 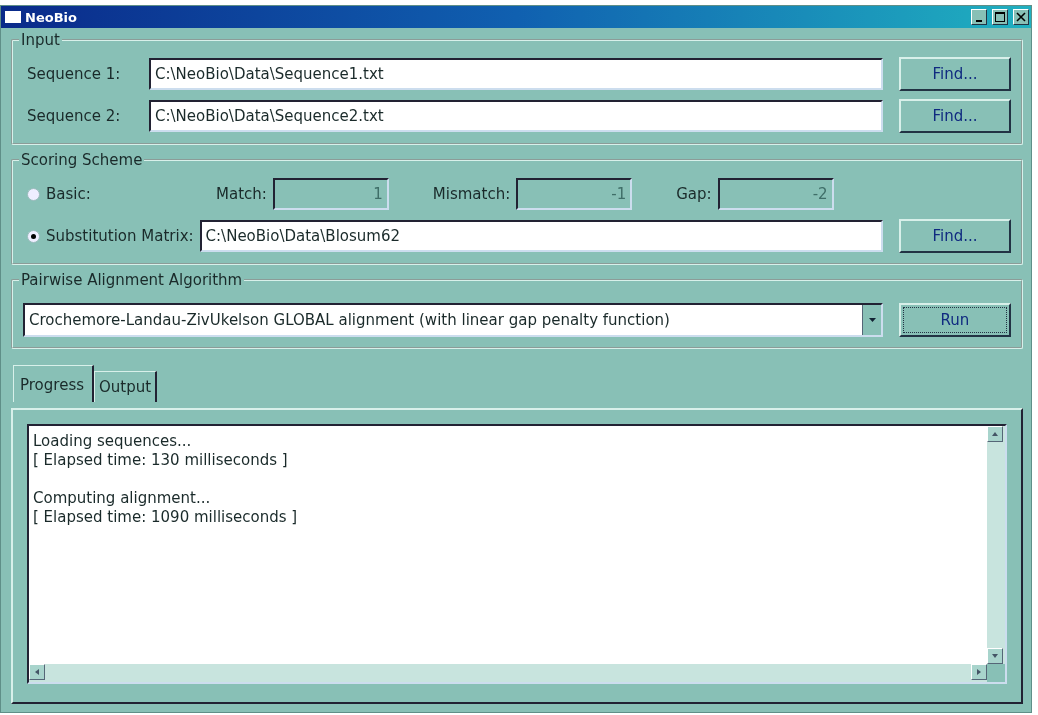 I want to click on field-label: Sequence 2:, so click(x=74, y=116).